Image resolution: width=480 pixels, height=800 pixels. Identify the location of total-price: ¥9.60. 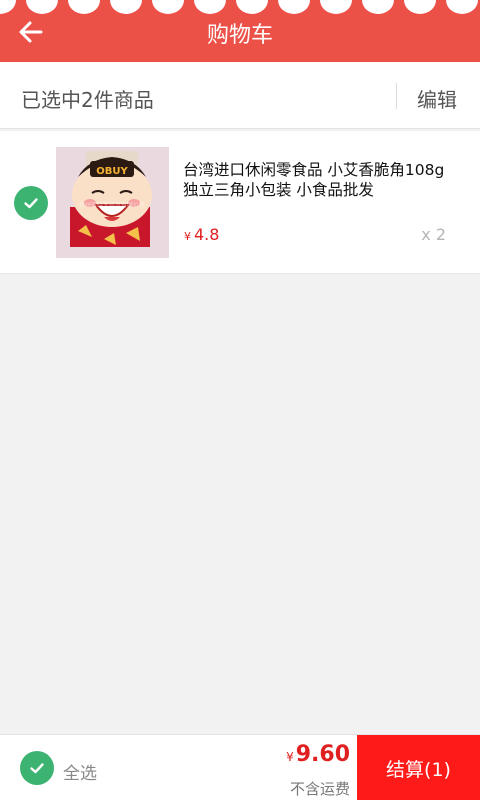
(318, 754).